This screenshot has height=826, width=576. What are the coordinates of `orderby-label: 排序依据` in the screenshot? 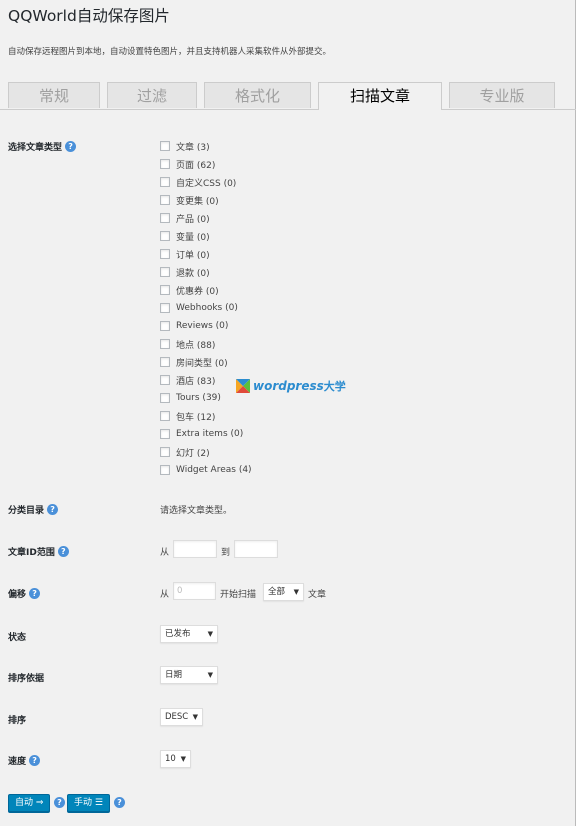 It's located at (26, 679).